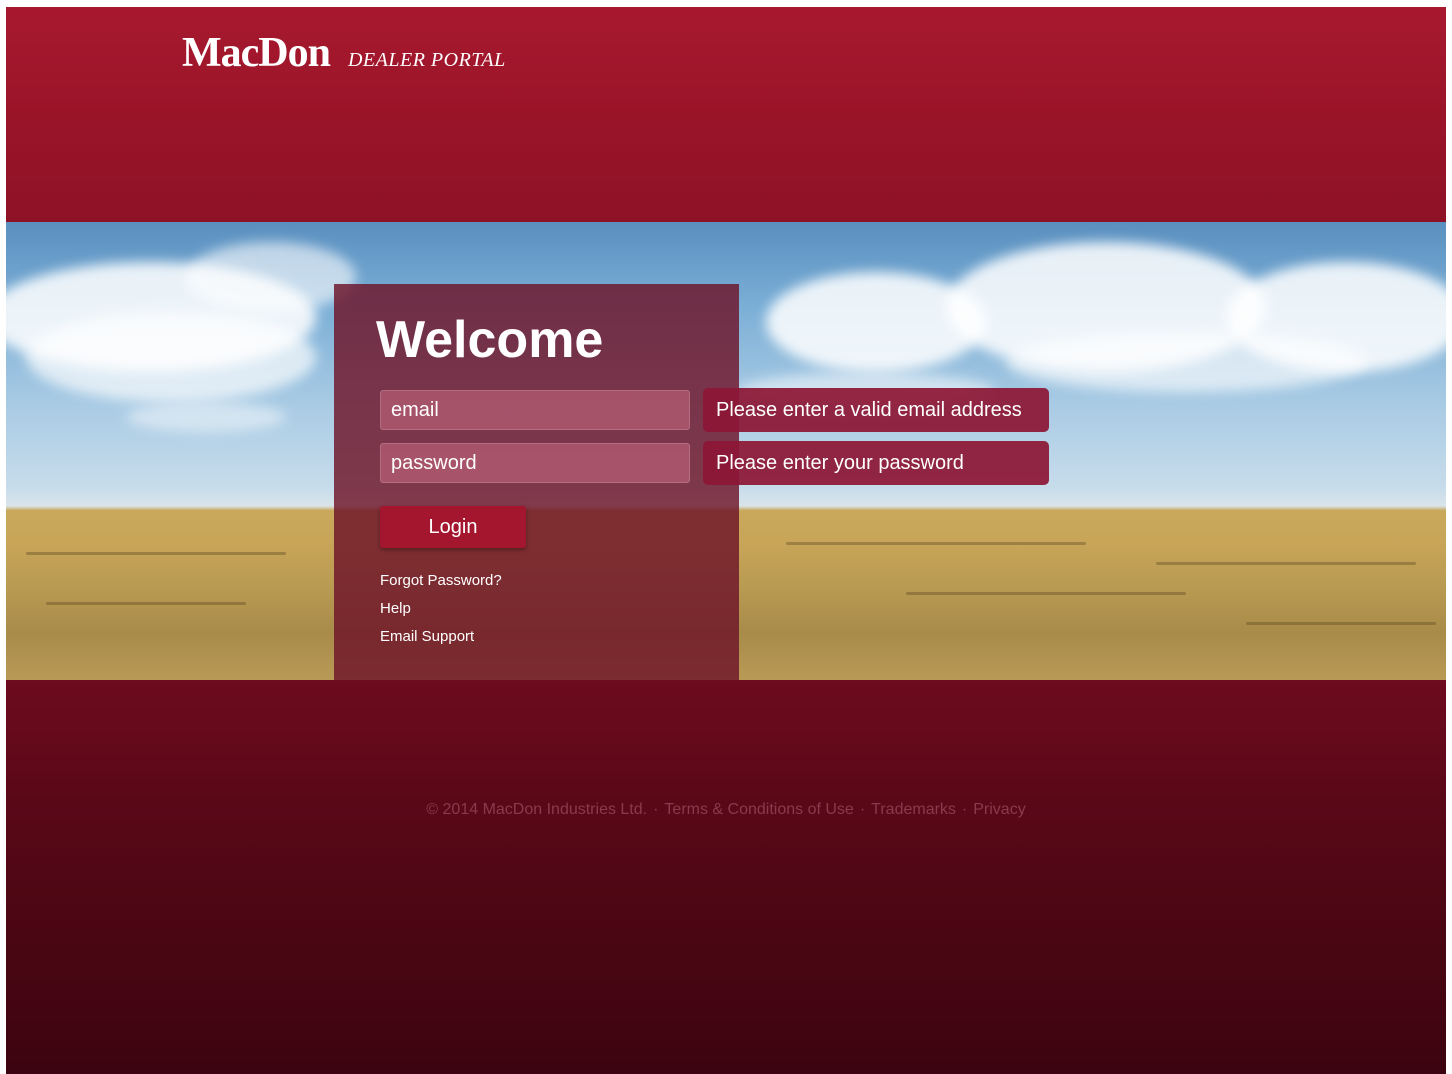 This screenshot has height=1074, width=1452. I want to click on email-error-tooltip: Please enter a valid email address, so click(876, 410).